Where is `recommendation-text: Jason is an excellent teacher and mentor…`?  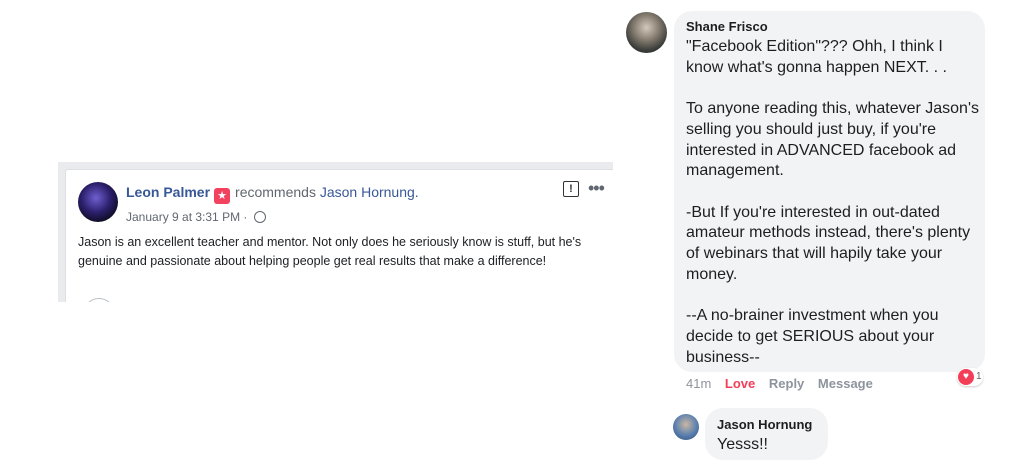
recommendation-text: Jason is an excellent teacher and mentor… is located at coordinates (330, 251).